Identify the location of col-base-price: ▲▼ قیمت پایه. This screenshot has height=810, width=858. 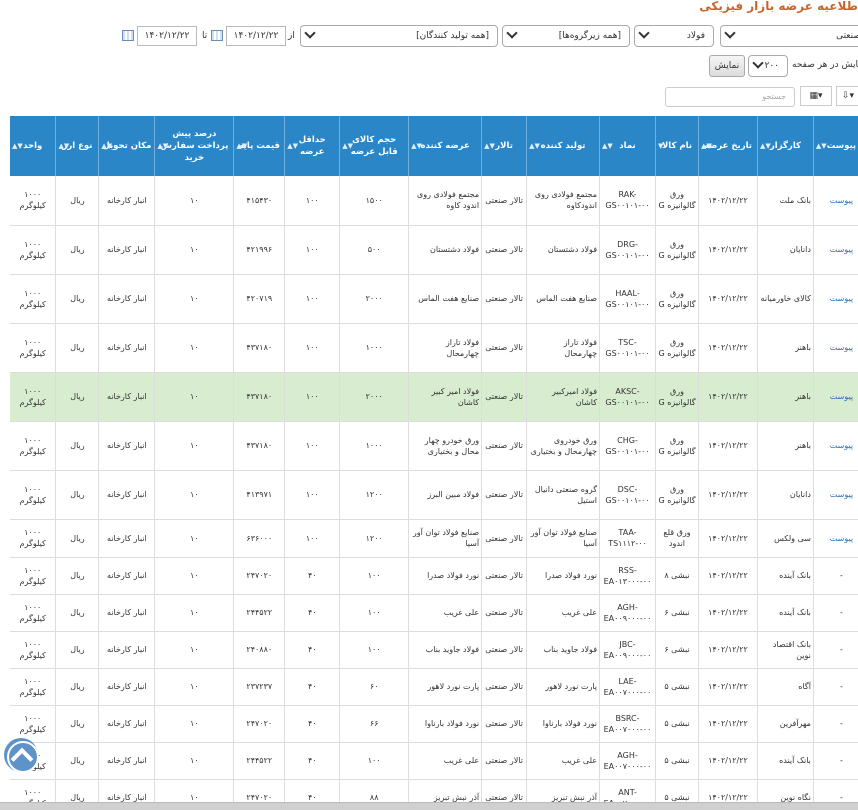
(259, 146).